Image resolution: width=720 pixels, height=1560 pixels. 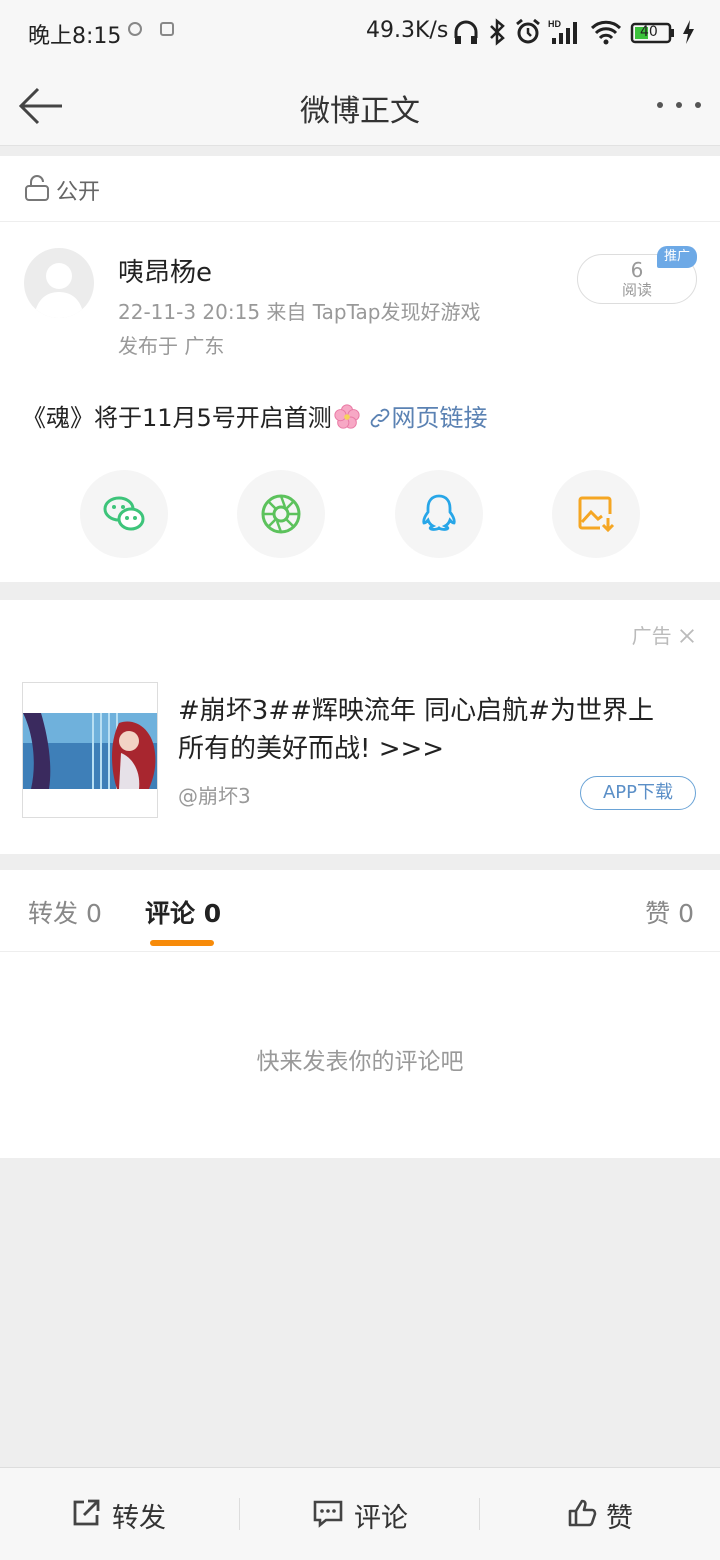 What do you see at coordinates (582, 1513) in the screenshot?
I see `thumbs-up-icon` at bounding box center [582, 1513].